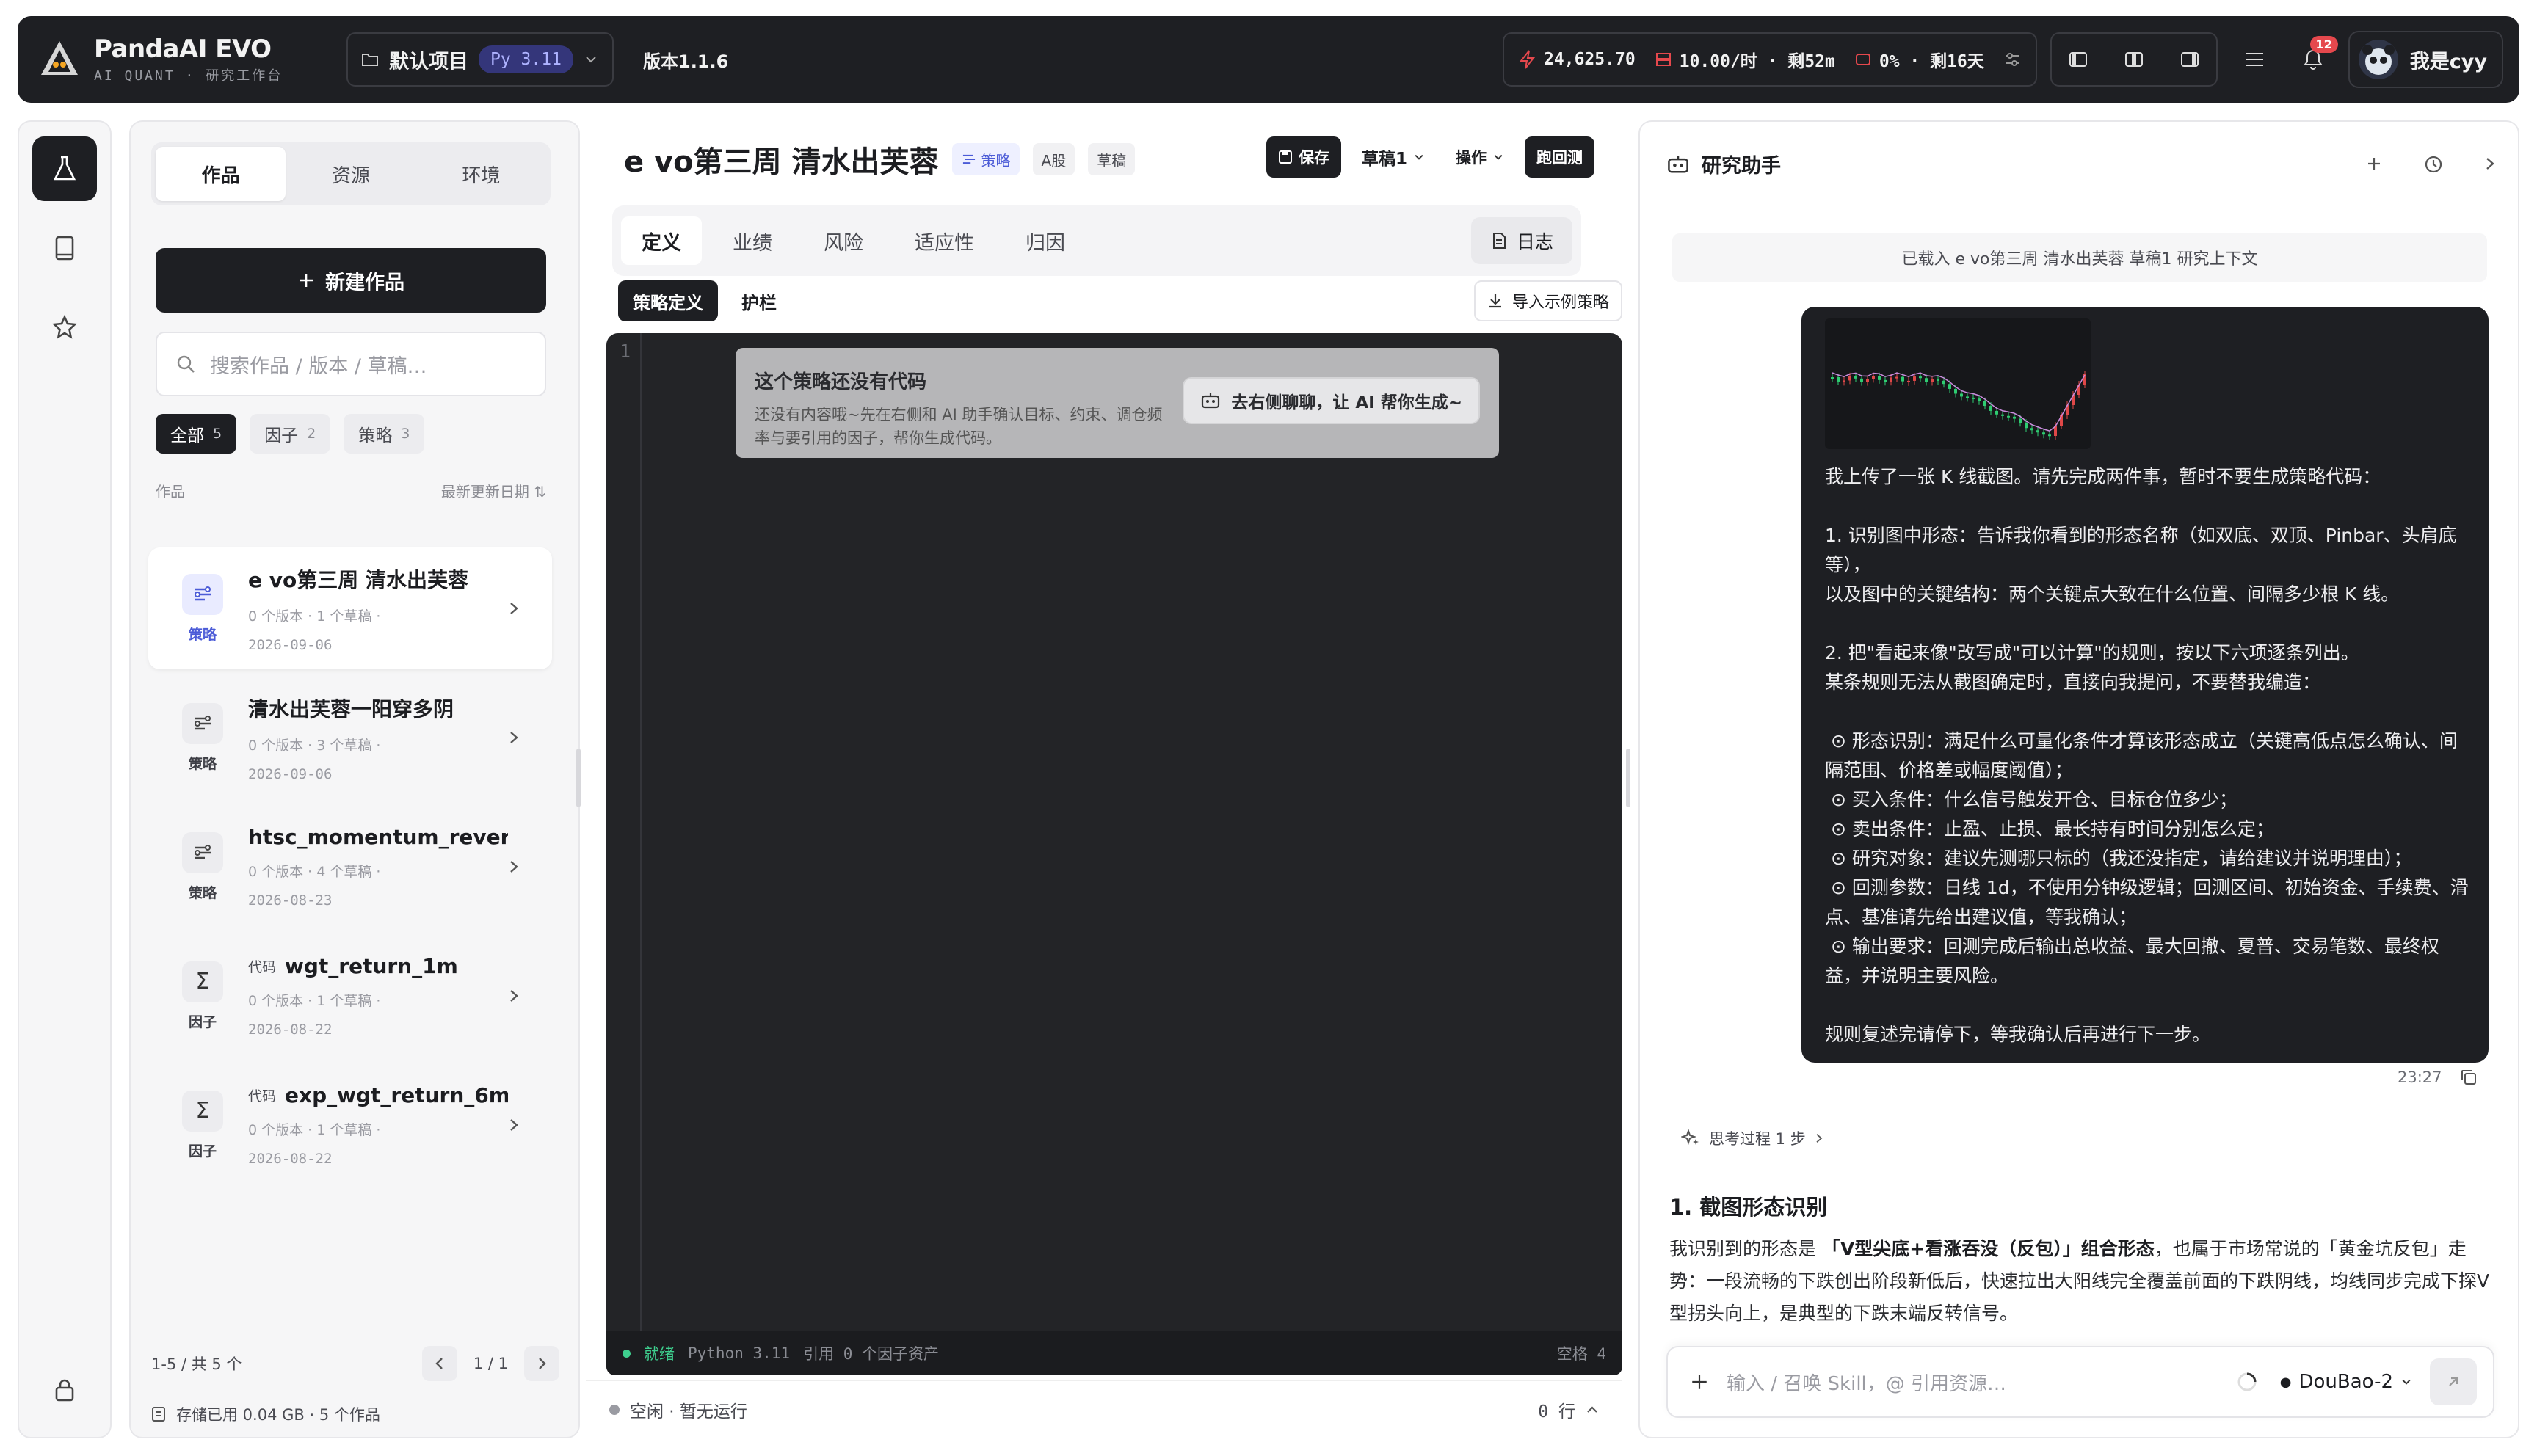 This screenshot has width=2537, height=1456. Describe the element at coordinates (370, 60) in the screenshot. I see `folder-icon` at that location.